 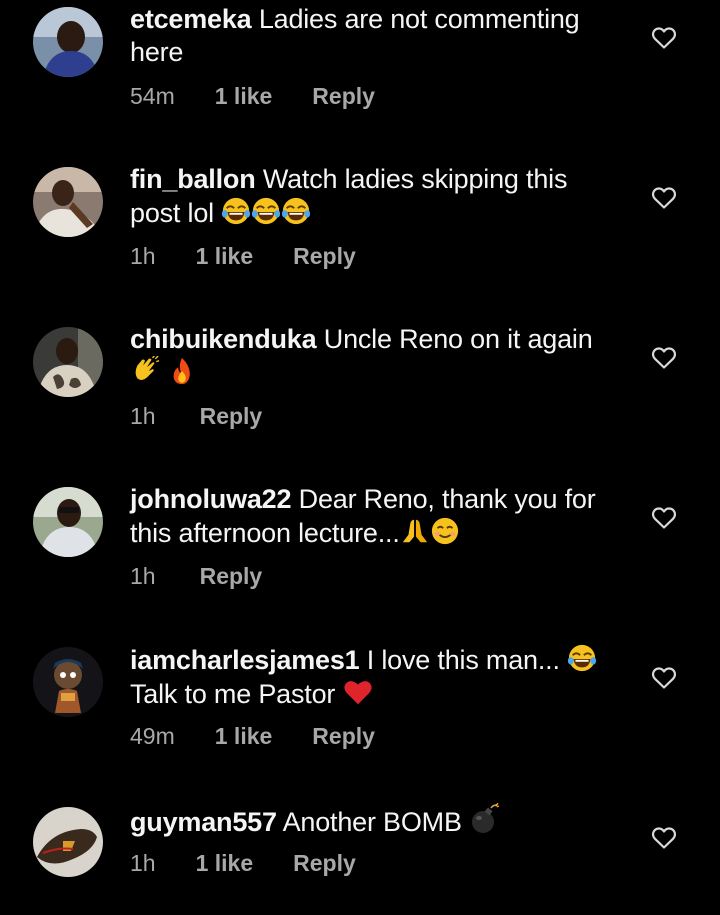 What do you see at coordinates (415, 531) in the screenshot?
I see `folded-hands-emoji` at bounding box center [415, 531].